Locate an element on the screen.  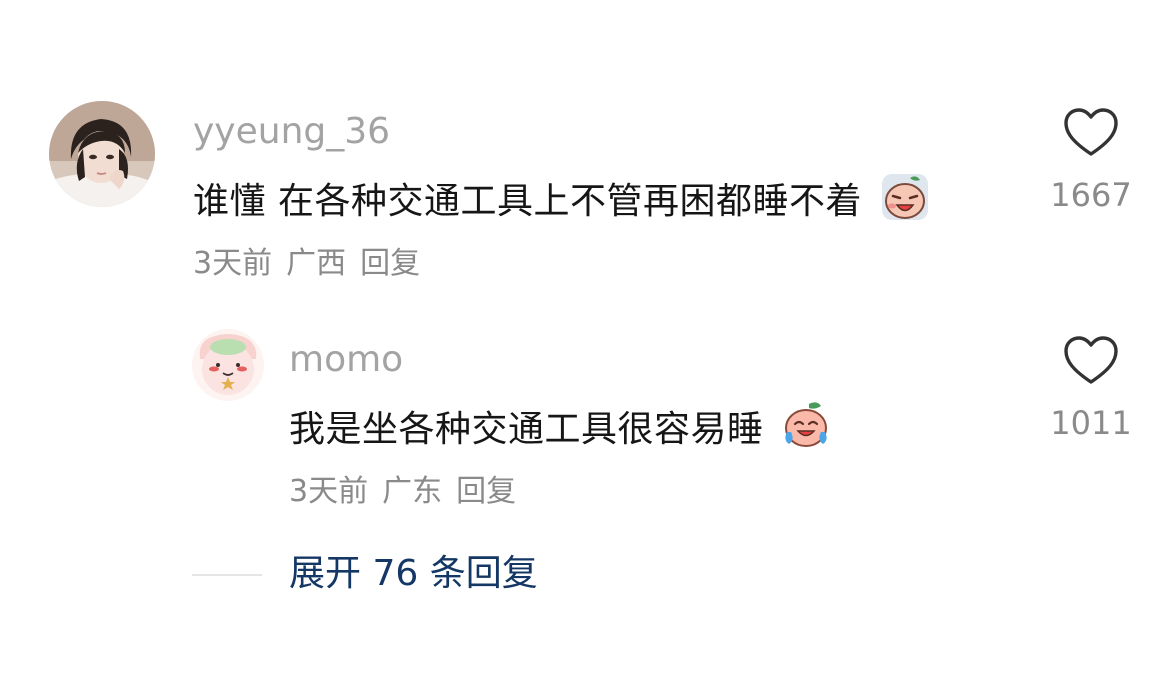
like-count: 1667 is located at coordinates (1091, 195).